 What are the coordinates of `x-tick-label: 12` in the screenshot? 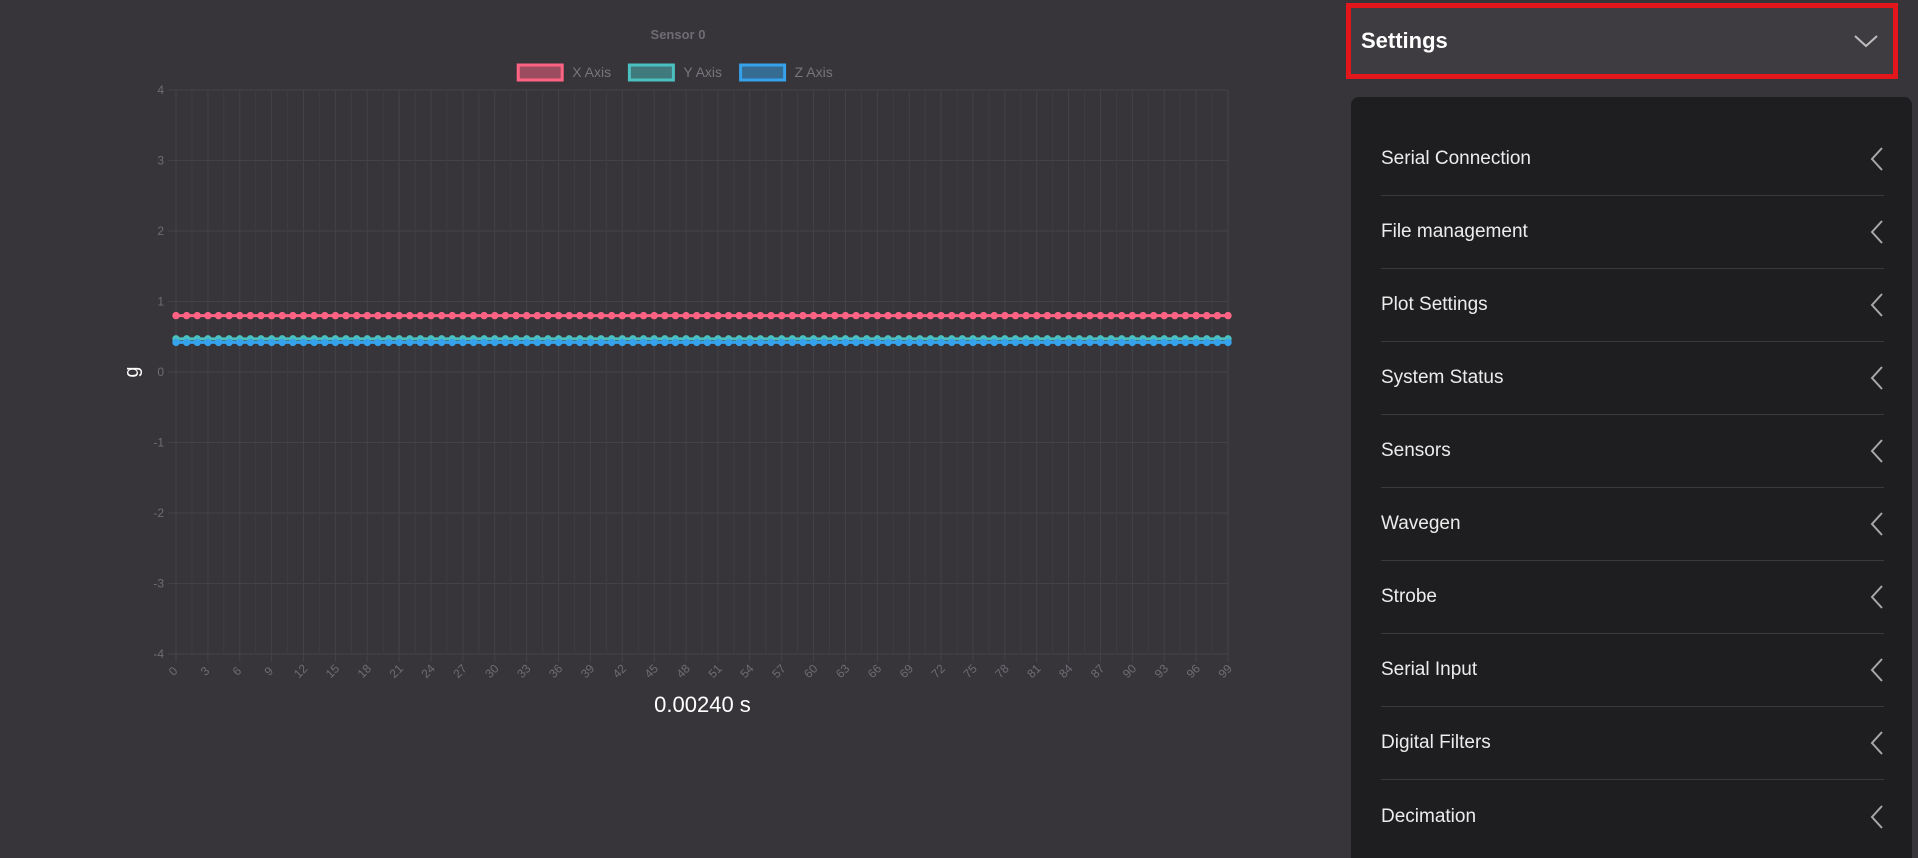 It's located at (301, 671).